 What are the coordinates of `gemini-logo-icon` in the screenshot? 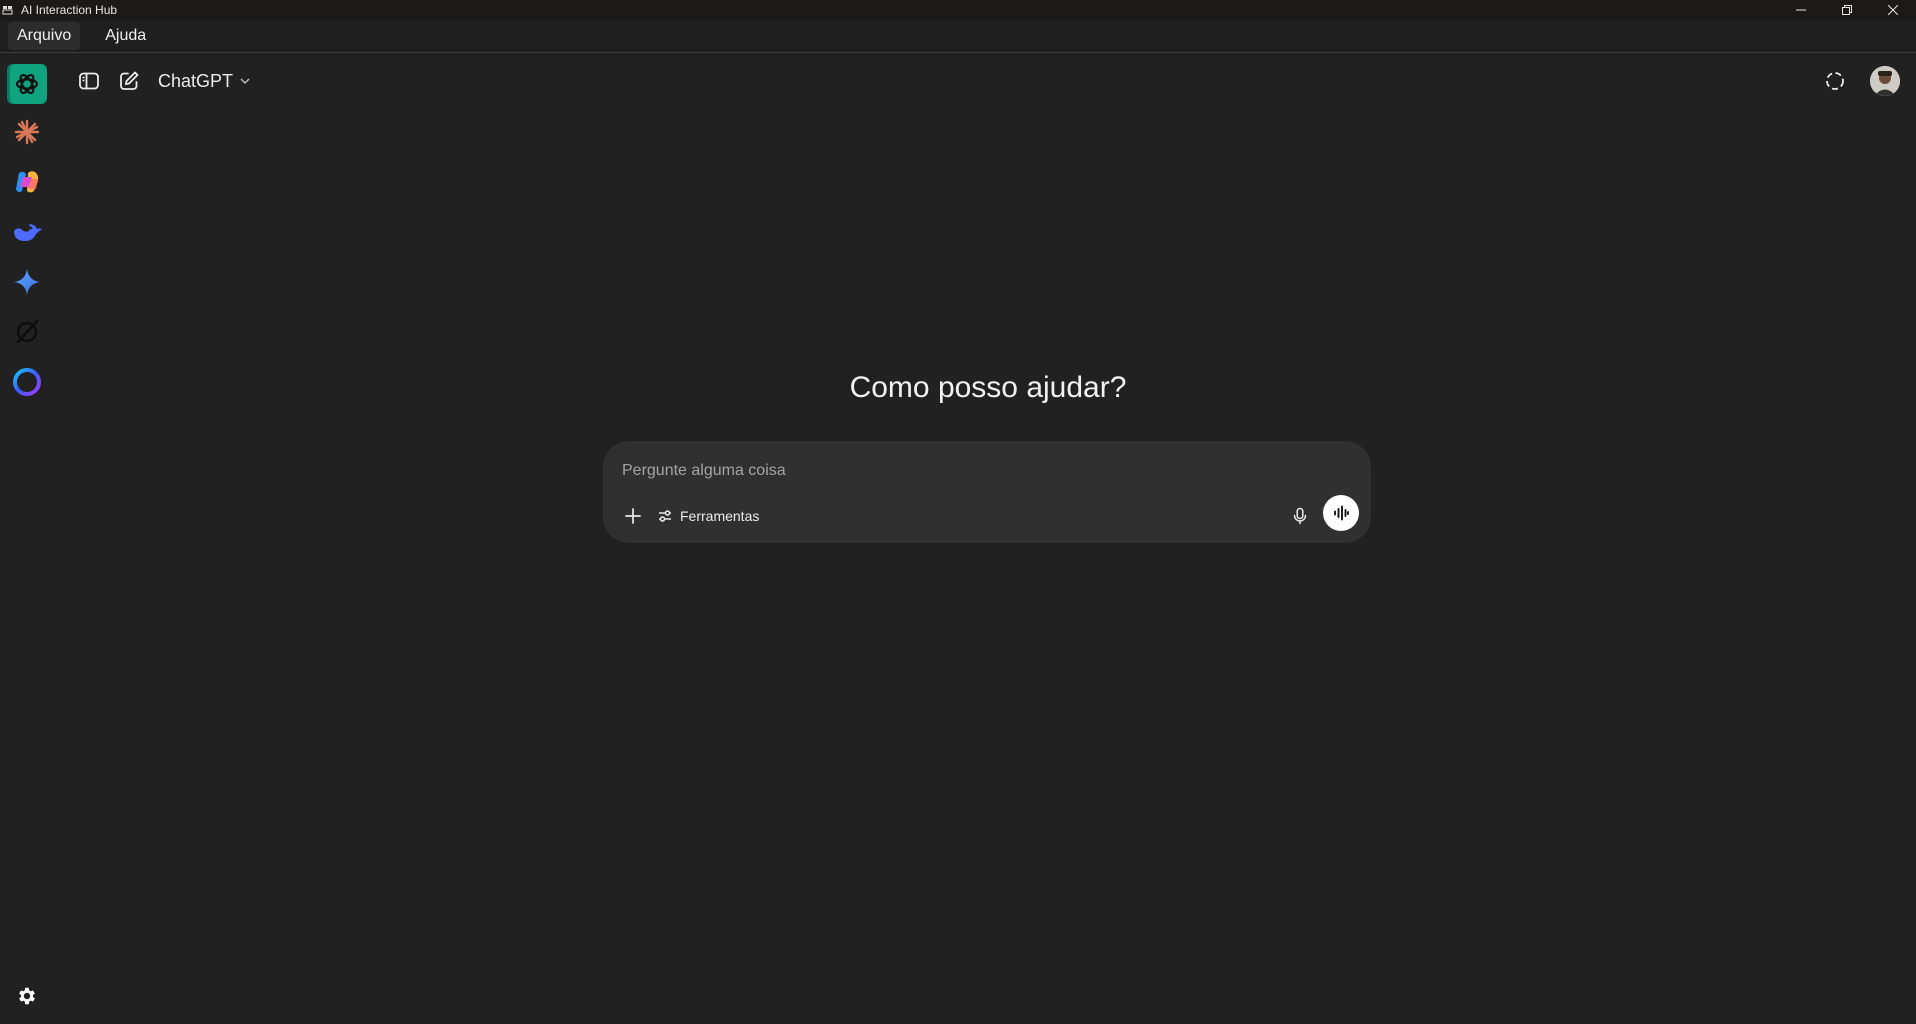 It's located at (27, 282).